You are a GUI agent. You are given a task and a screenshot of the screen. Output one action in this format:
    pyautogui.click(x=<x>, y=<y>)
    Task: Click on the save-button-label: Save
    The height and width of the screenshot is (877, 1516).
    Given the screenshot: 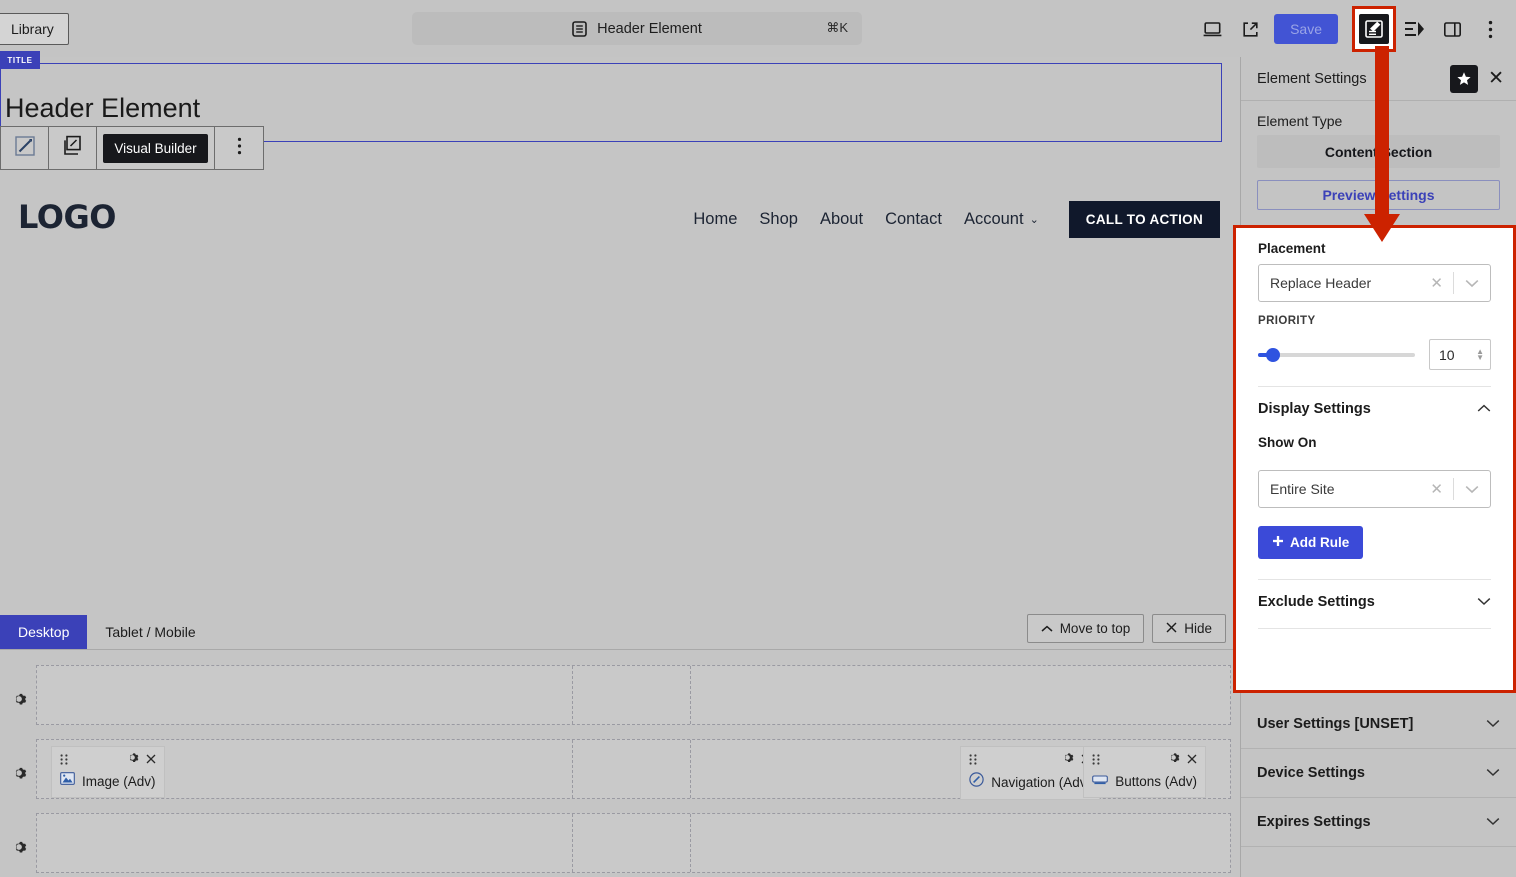 What is the action you would take?
    pyautogui.click(x=1306, y=29)
    